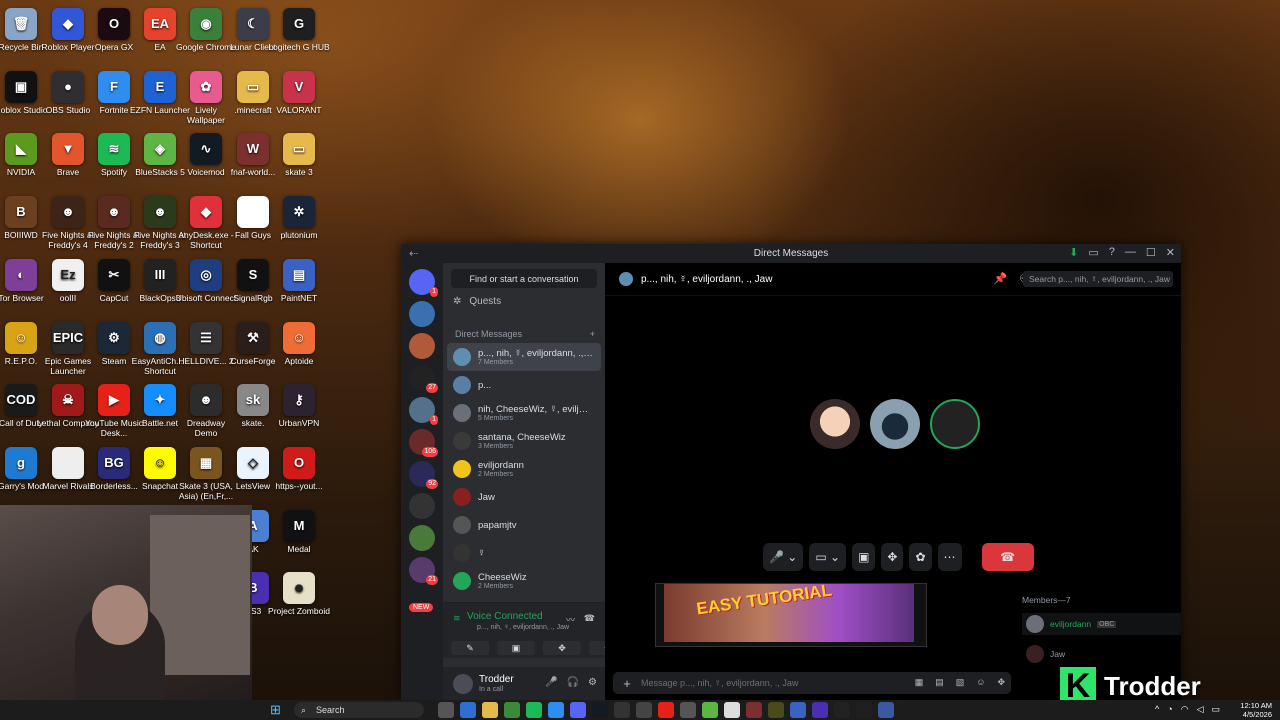 The width and height of the screenshot is (1280, 720). I want to click on soundboard-call-button: ✿, so click(920, 557).